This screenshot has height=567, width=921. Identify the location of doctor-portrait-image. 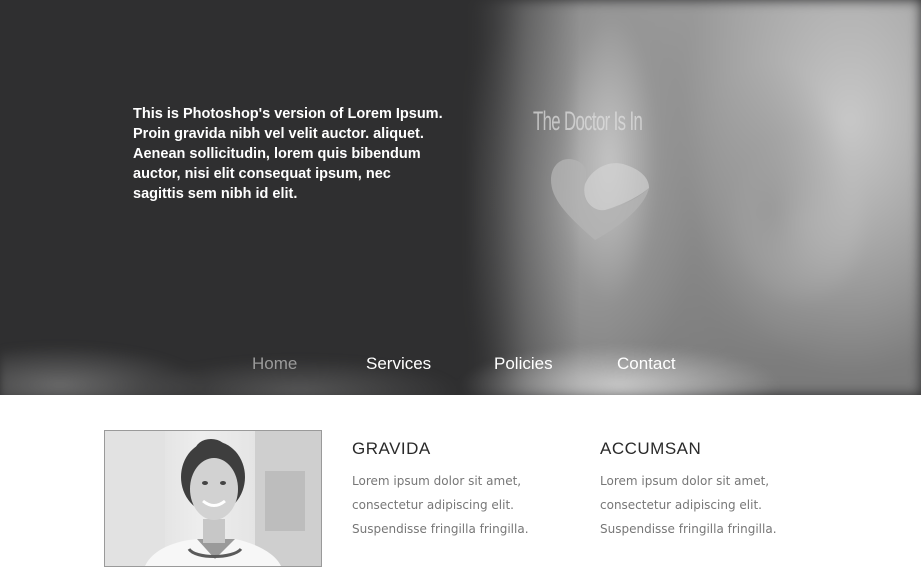
(213, 498).